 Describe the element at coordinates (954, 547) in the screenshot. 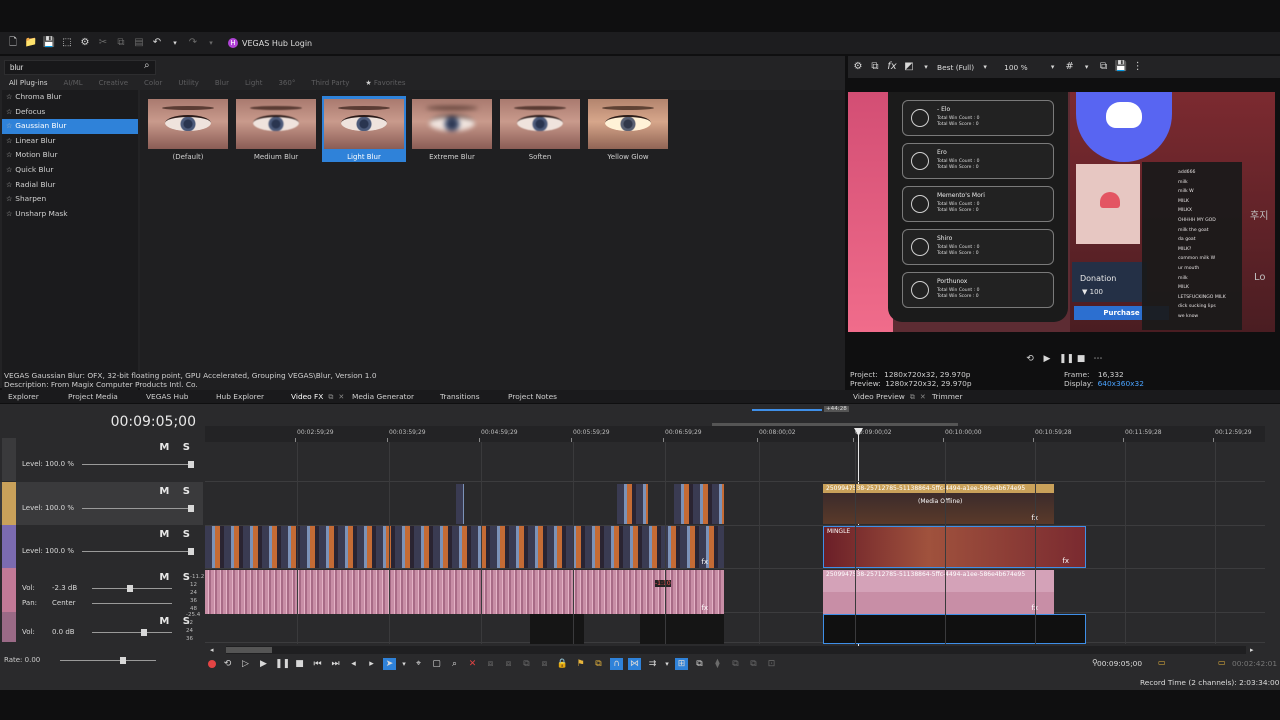

I see `mingle-video-event: MINGLE fx` at that location.